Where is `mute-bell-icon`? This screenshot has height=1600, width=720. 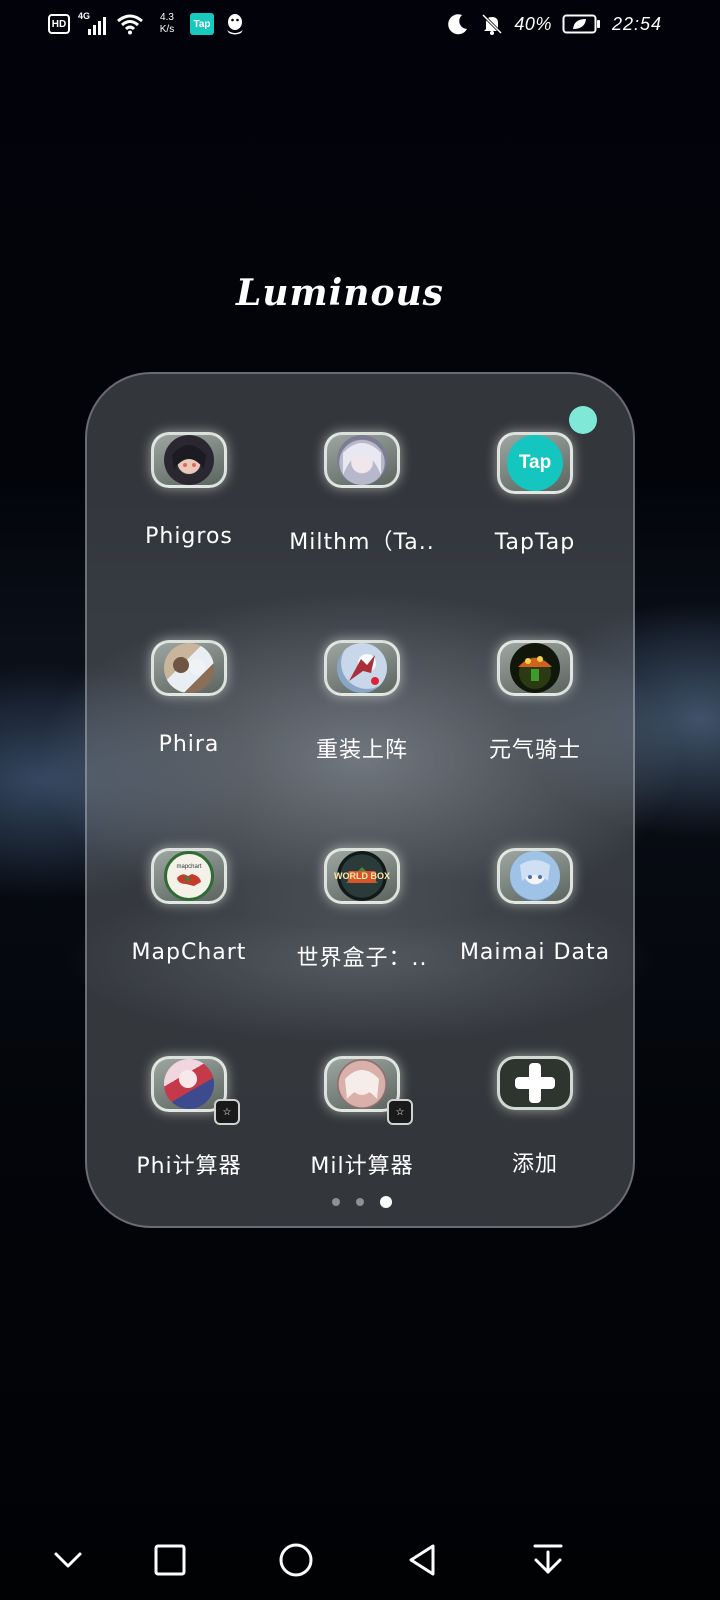 mute-bell-icon is located at coordinates (492, 24).